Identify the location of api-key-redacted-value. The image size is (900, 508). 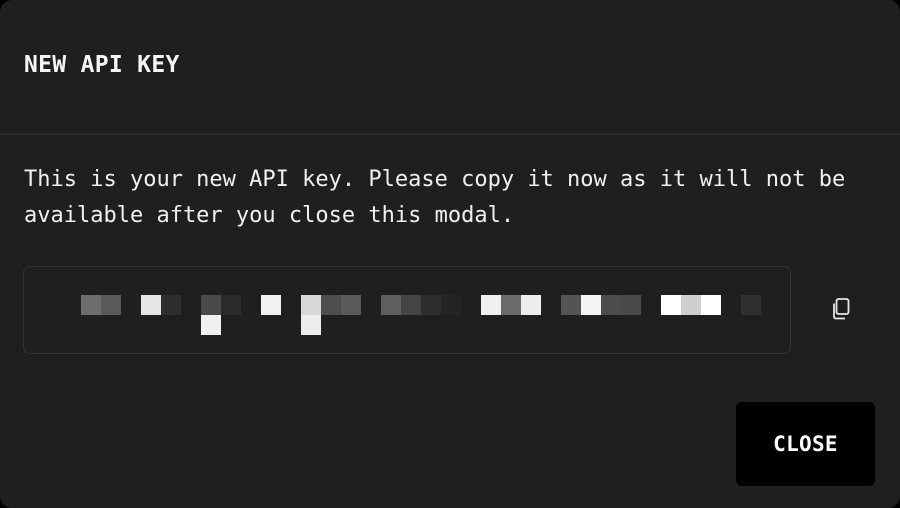
(407, 310).